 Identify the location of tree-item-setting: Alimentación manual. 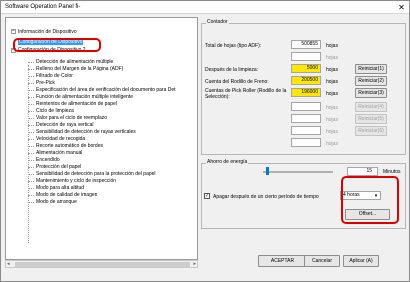
(59, 153).